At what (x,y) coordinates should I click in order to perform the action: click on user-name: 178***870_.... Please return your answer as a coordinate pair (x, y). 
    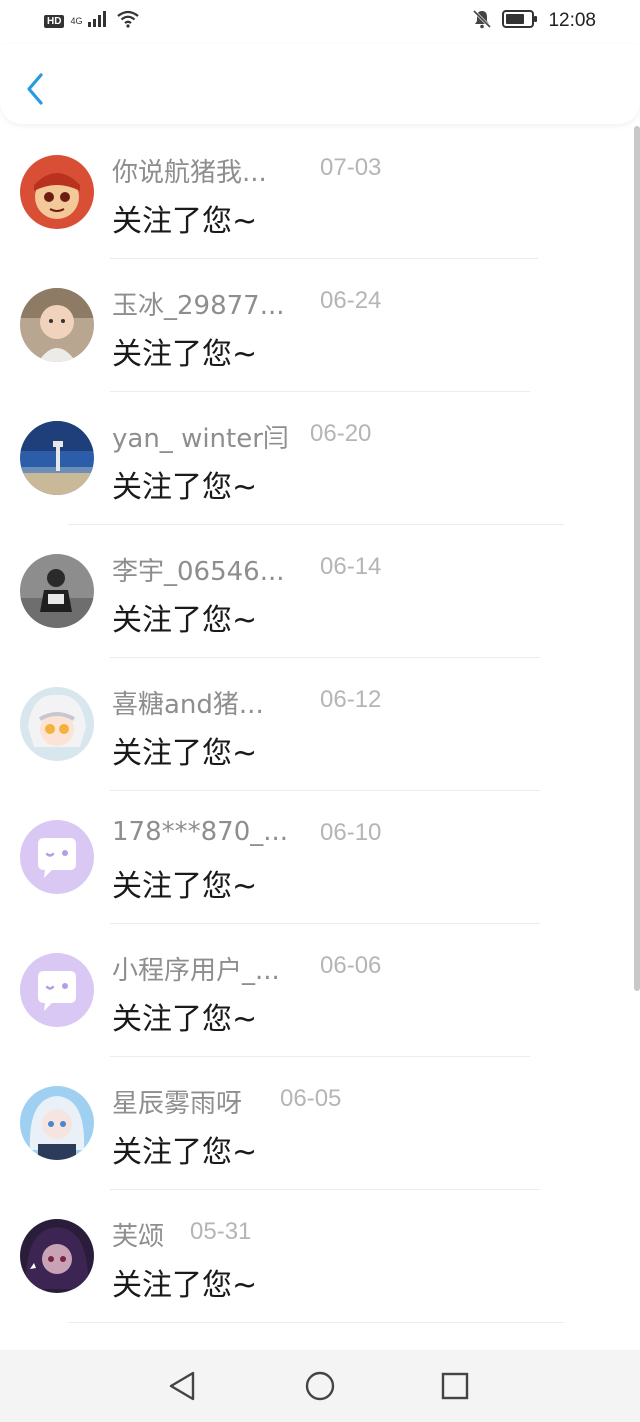
    Looking at the image, I should click on (200, 832).